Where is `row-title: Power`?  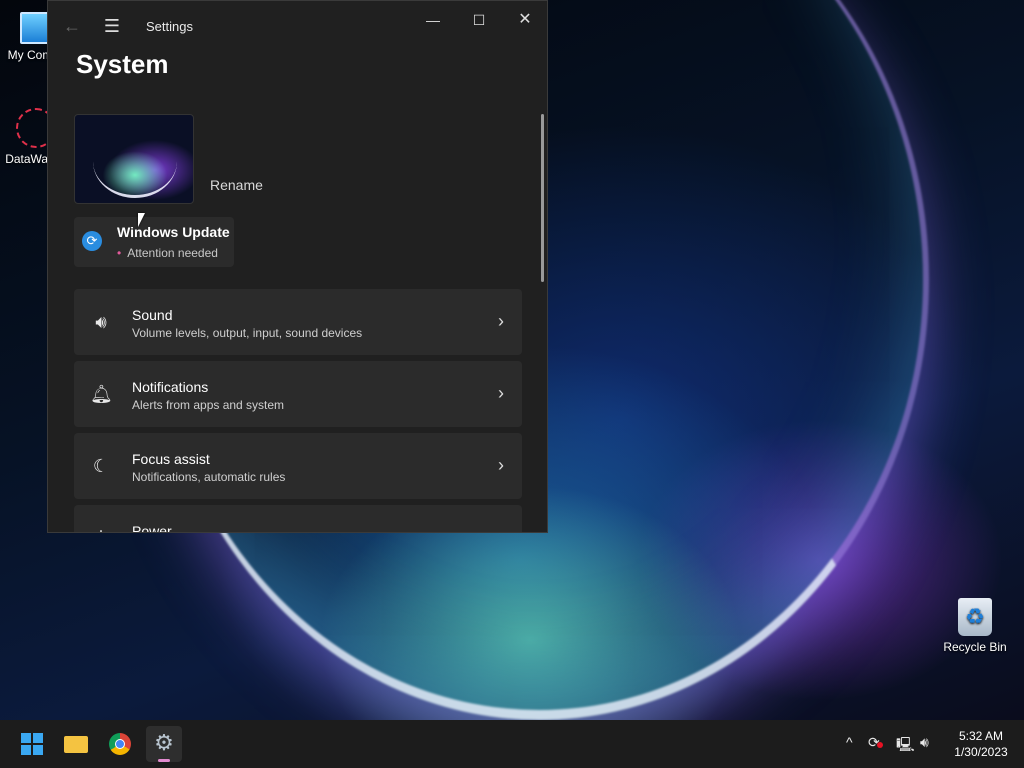 row-title: Power is located at coordinates (152, 528).